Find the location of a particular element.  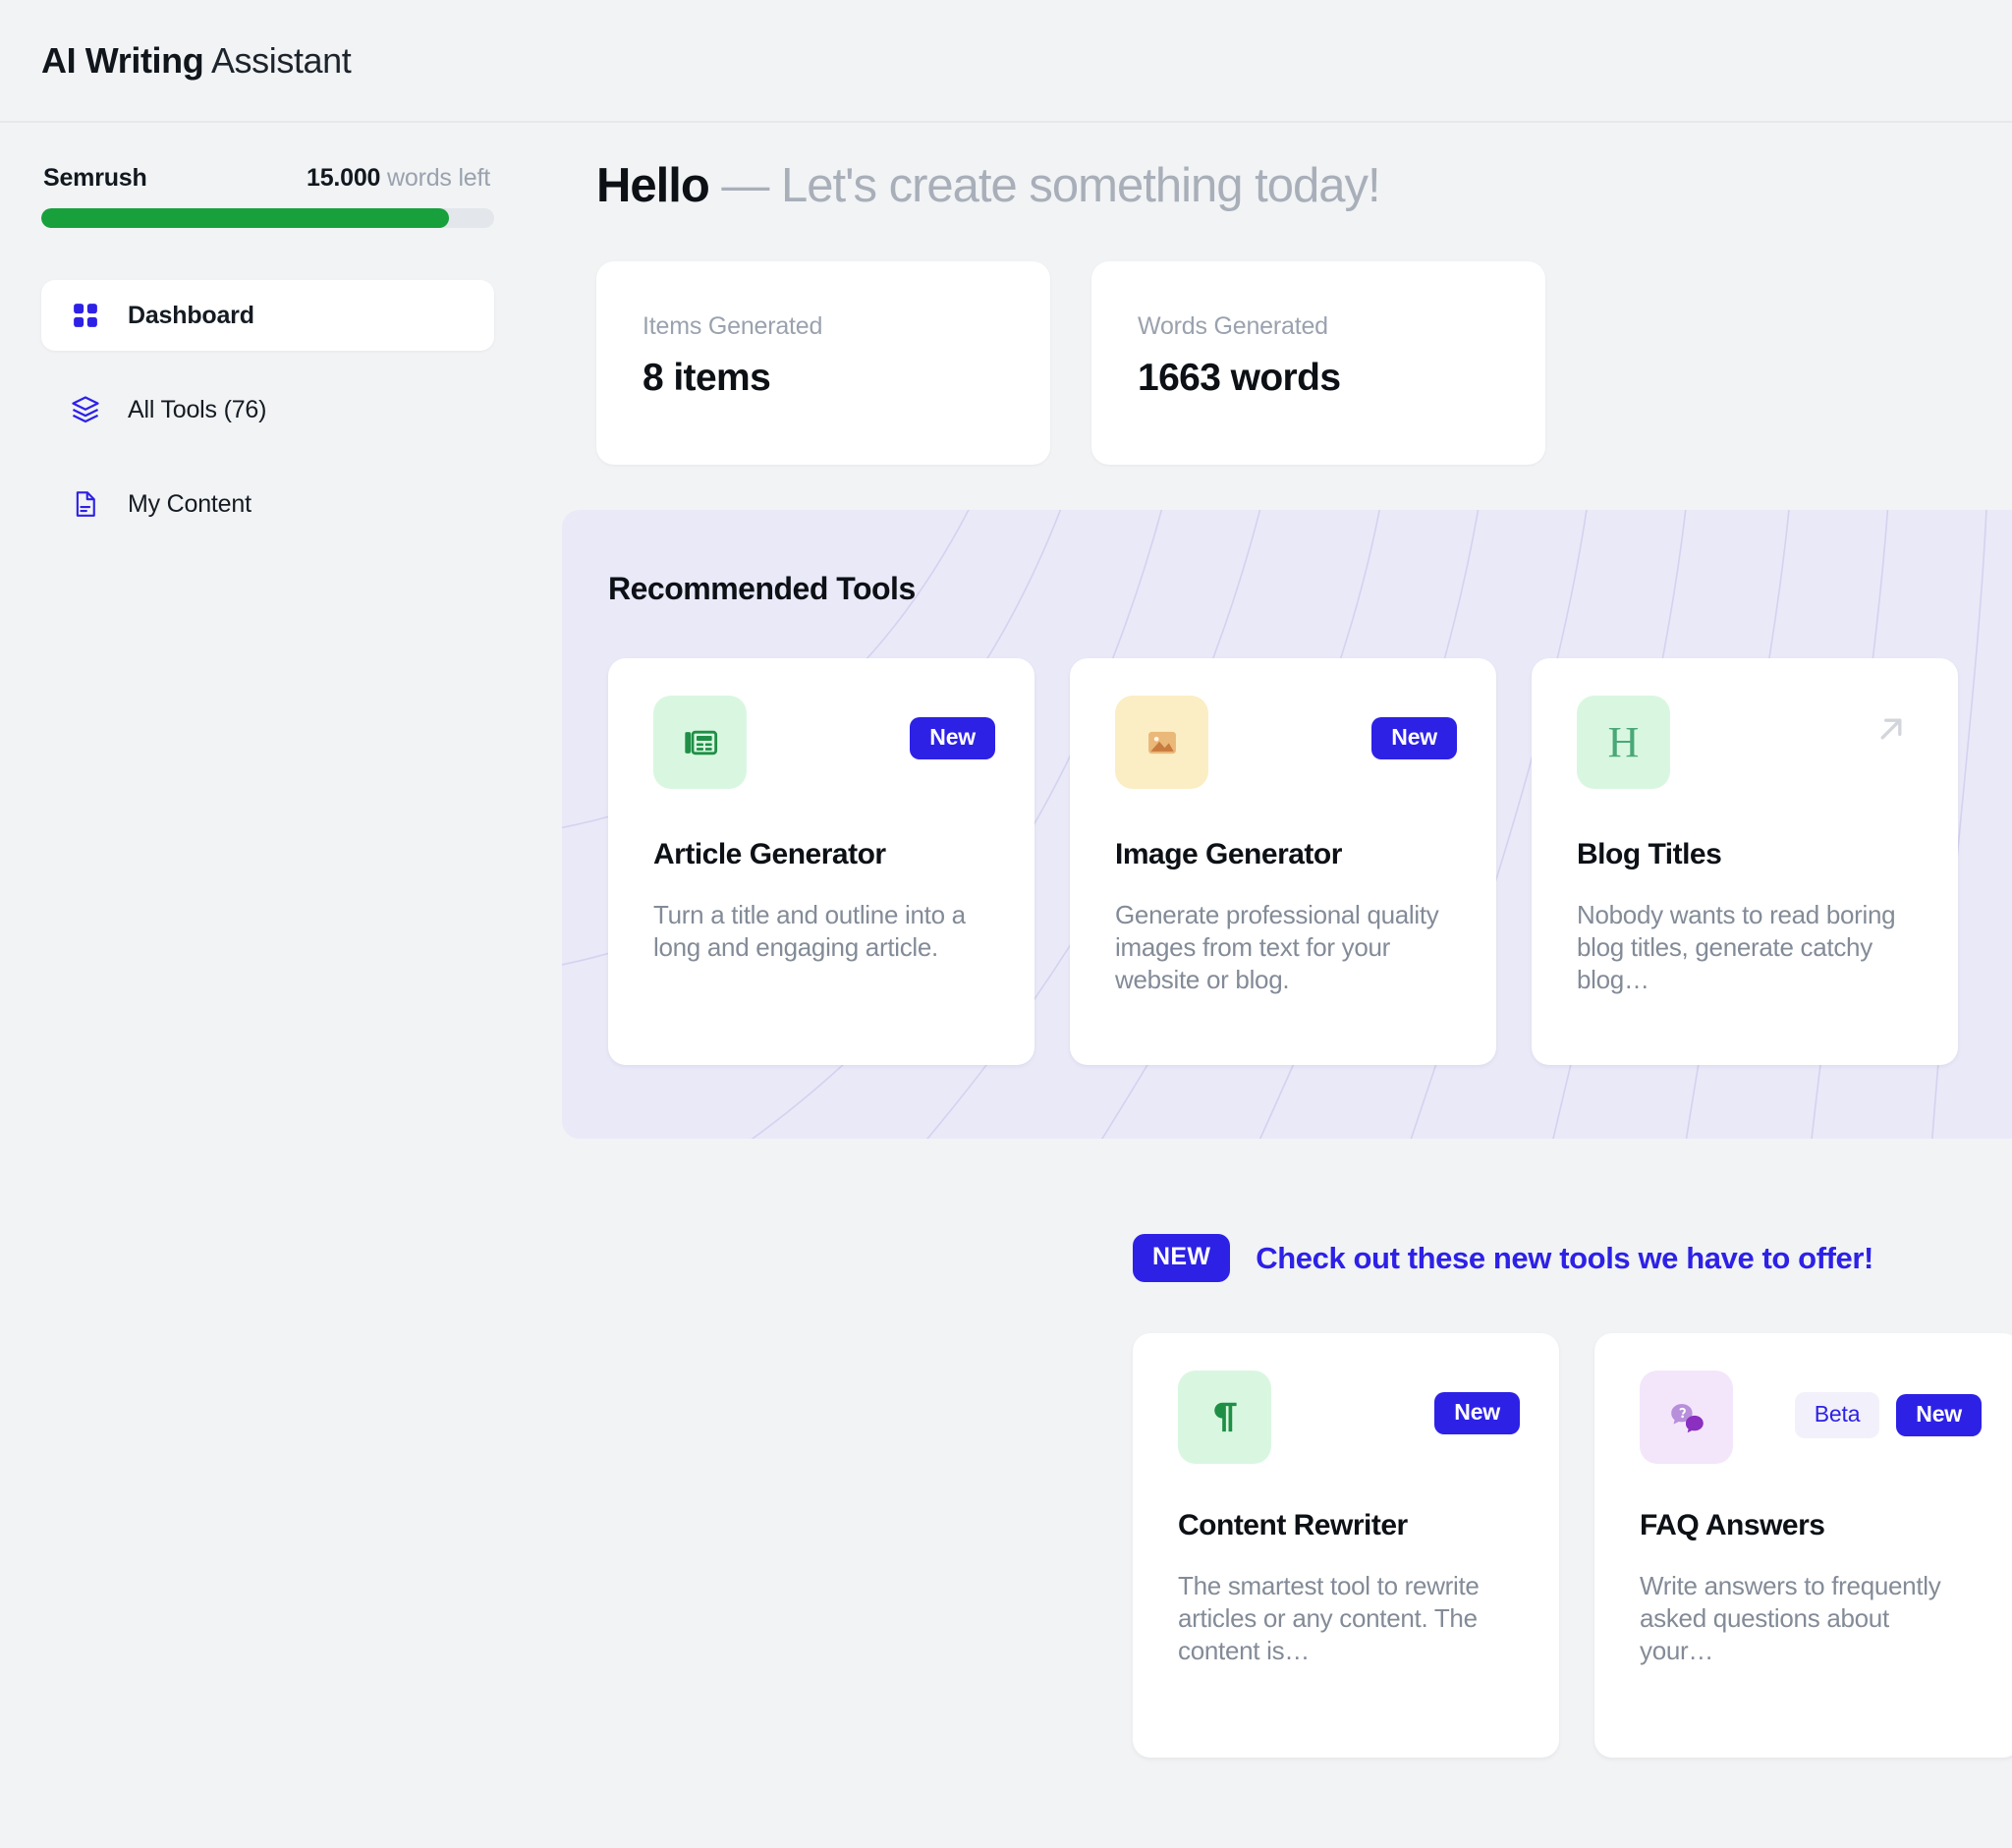

picture-icon is located at coordinates (1161, 742).